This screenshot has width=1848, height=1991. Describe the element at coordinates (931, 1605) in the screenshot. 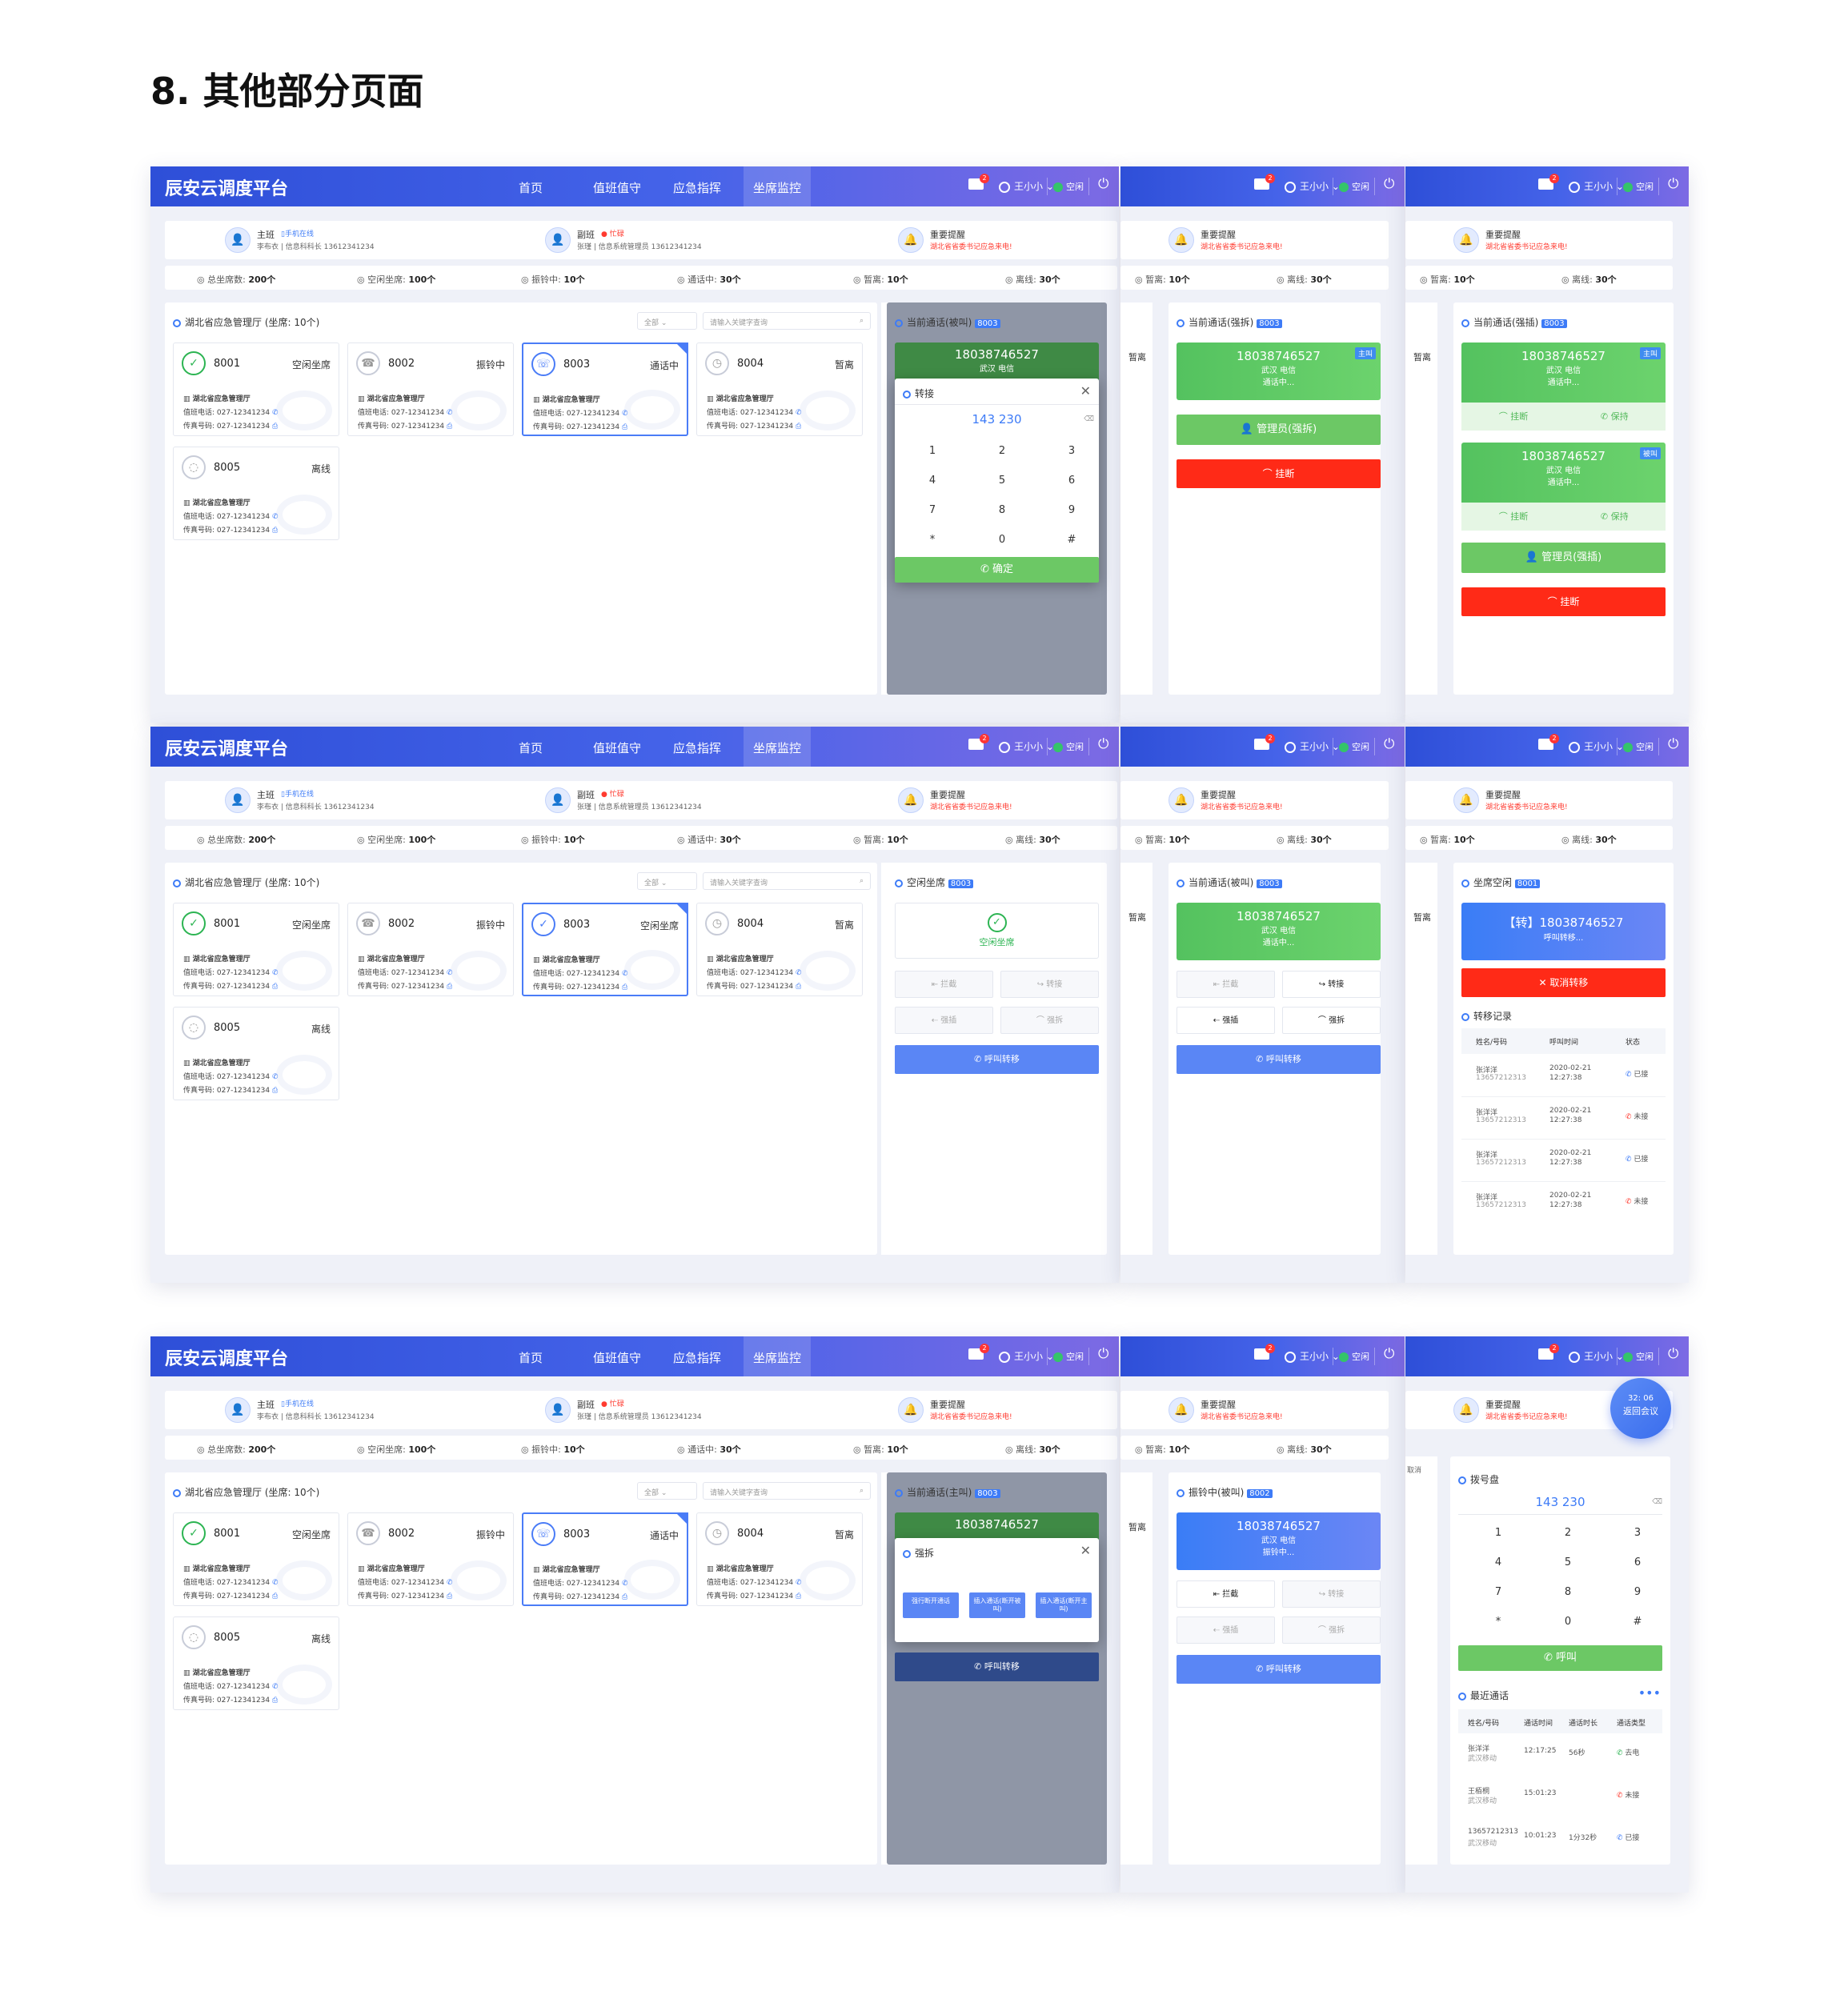

I see `force-break-option: 强行断开通话` at that location.